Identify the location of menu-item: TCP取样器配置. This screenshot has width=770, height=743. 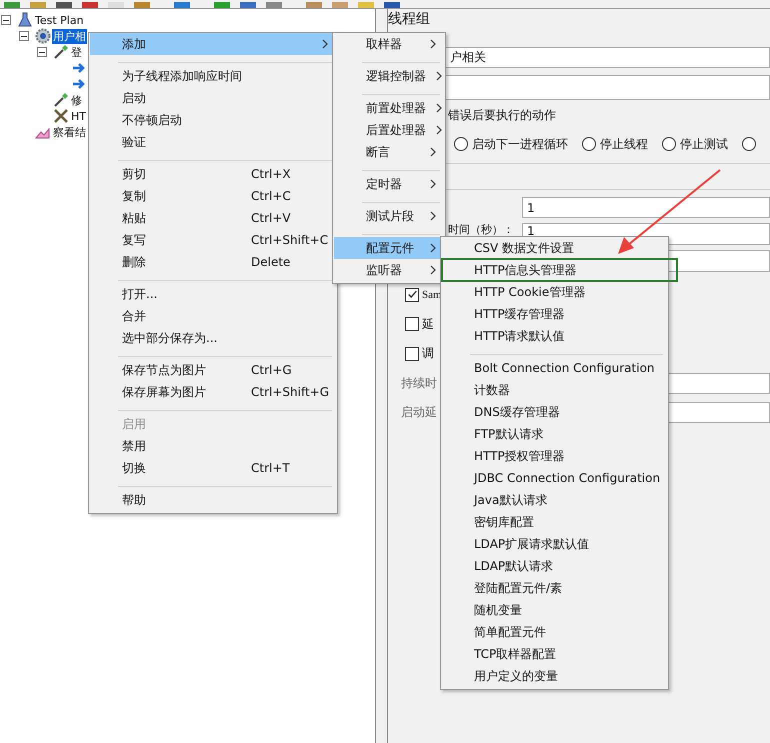
(554, 654).